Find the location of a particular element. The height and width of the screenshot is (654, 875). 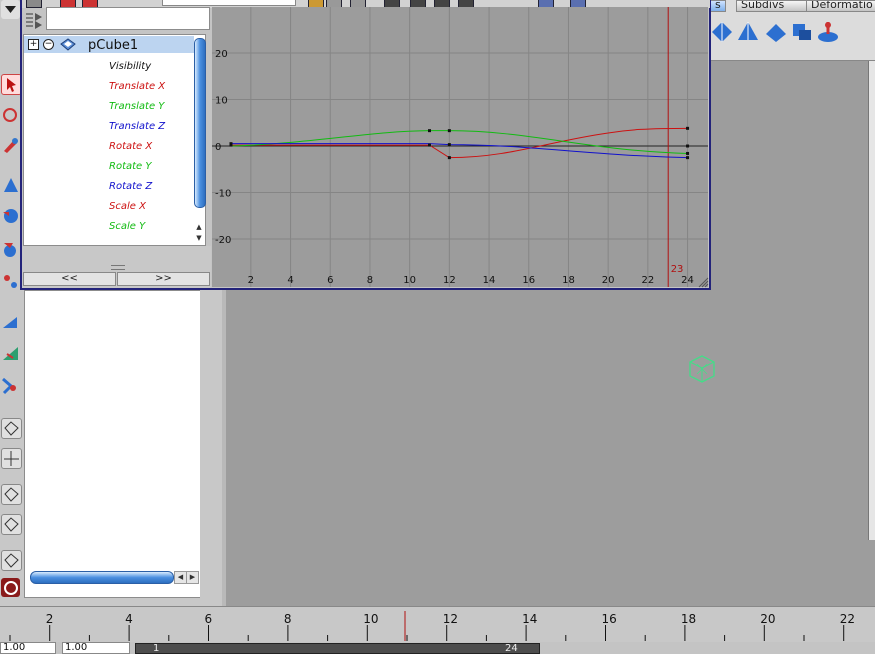

panel-splitter is located at coordinates (211, 448).